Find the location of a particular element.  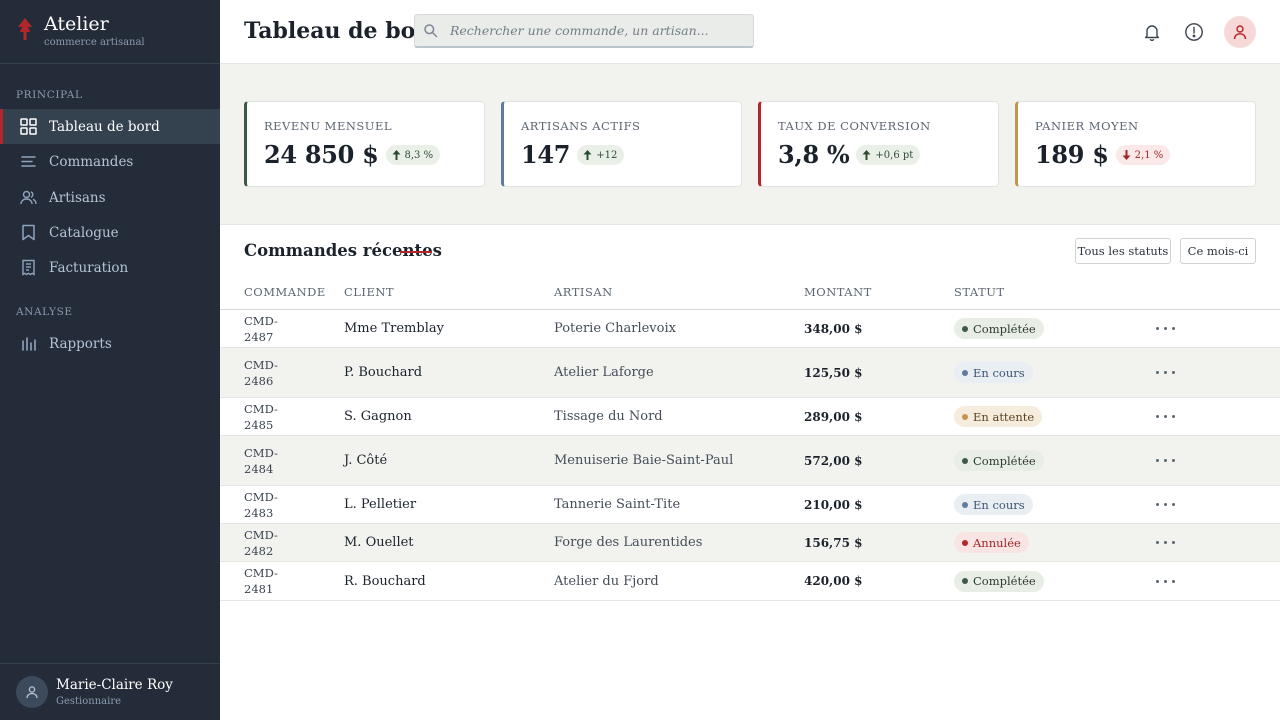

tree-logo-icon is located at coordinates (25, 29).